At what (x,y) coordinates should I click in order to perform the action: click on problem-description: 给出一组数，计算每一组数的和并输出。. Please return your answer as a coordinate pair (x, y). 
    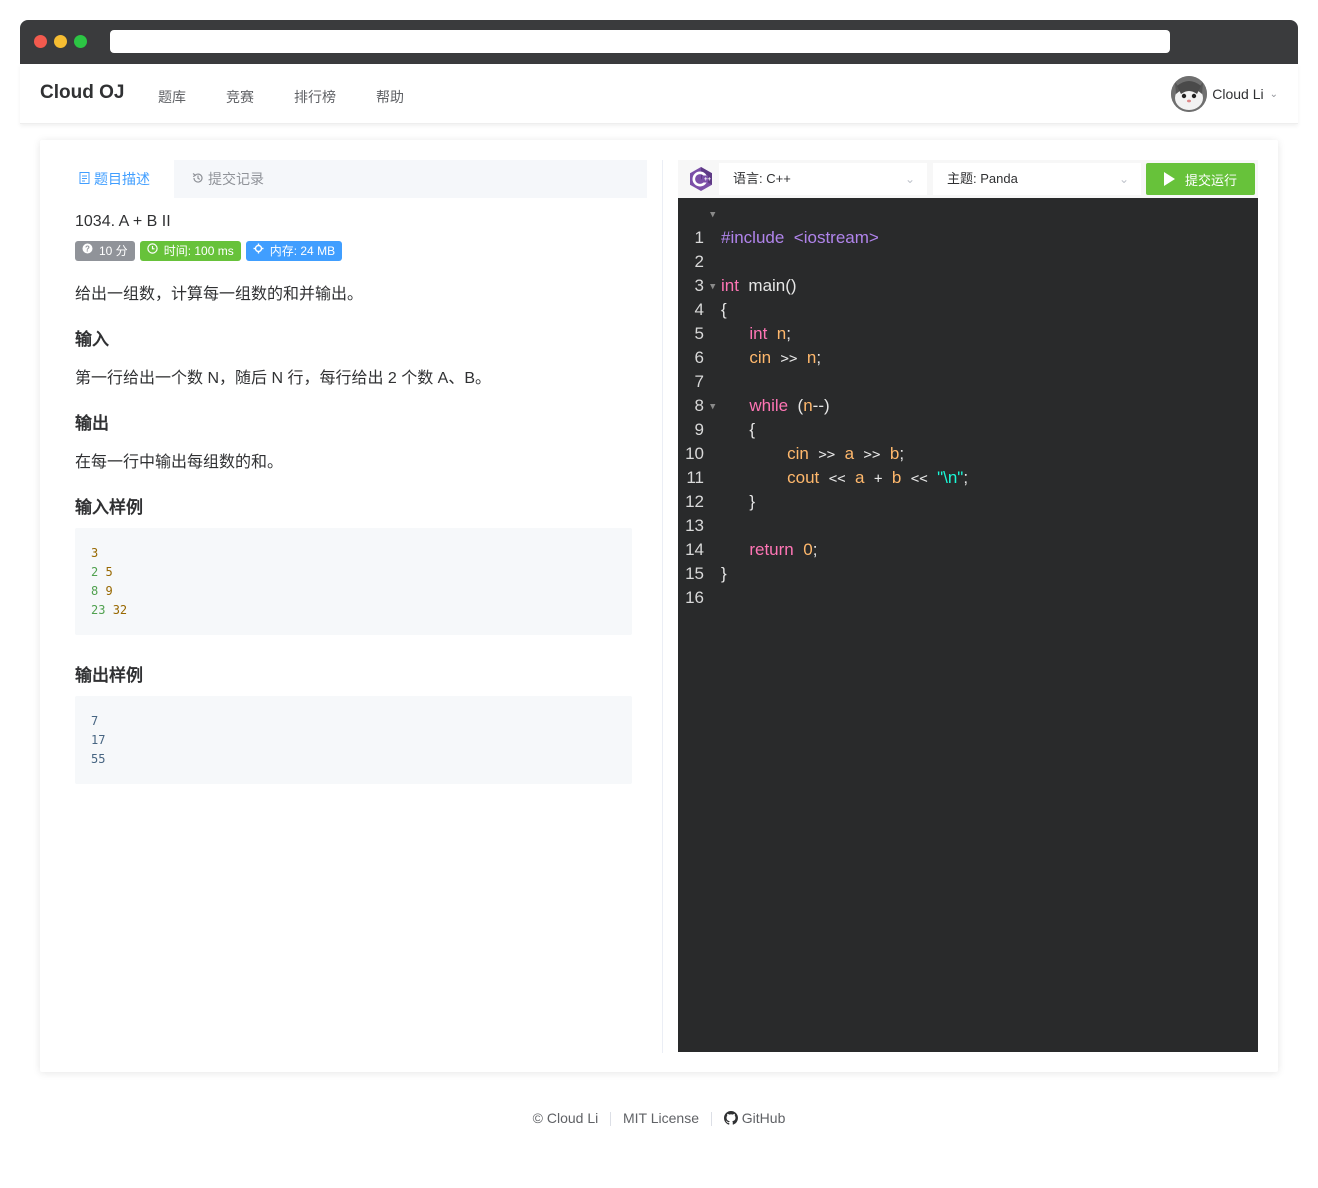
    Looking at the image, I should click on (219, 294).